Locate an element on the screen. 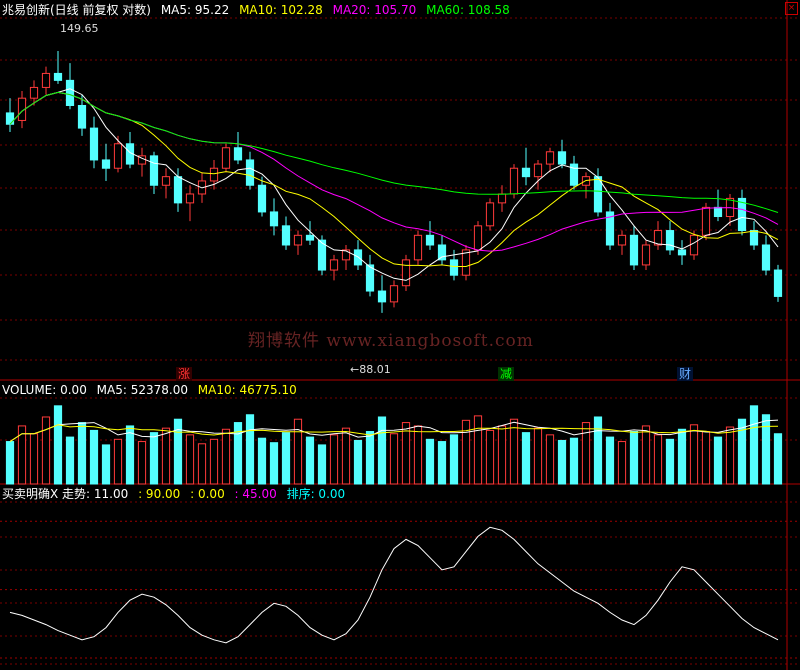 Image resolution: width=800 pixels, height=670 pixels. ma20-legend: MA20: 105.70 is located at coordinates (374, 10).